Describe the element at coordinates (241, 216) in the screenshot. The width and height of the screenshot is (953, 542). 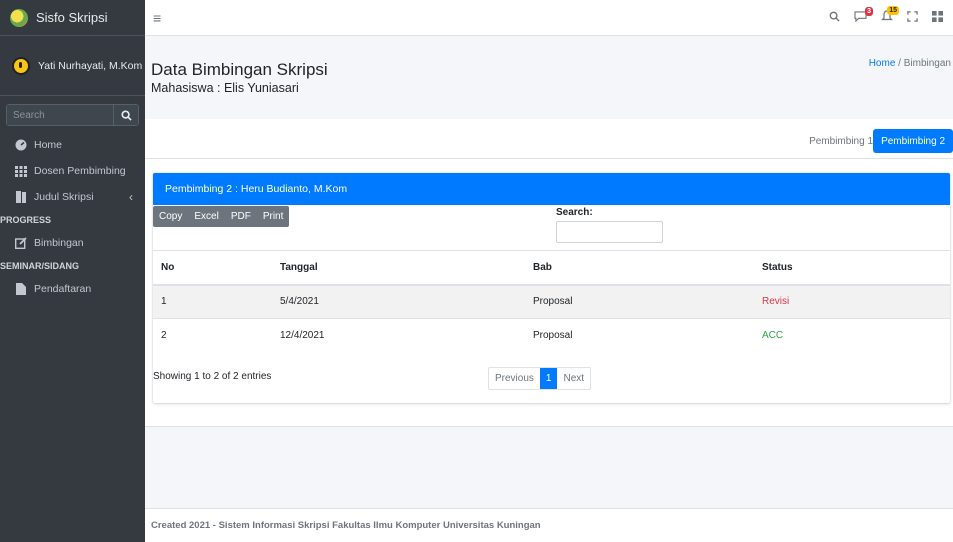
I see `pdf-button: PDF` at that location.